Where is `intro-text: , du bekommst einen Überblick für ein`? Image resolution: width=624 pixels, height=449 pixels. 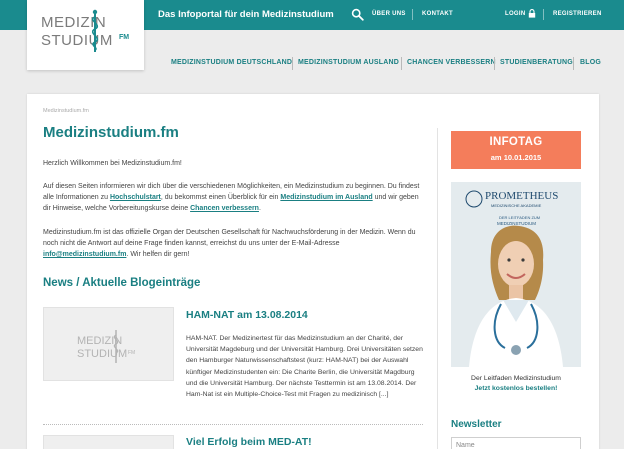
intro-text: , du bekommst einen Überblick für ein is located at coordinates (220, 198).